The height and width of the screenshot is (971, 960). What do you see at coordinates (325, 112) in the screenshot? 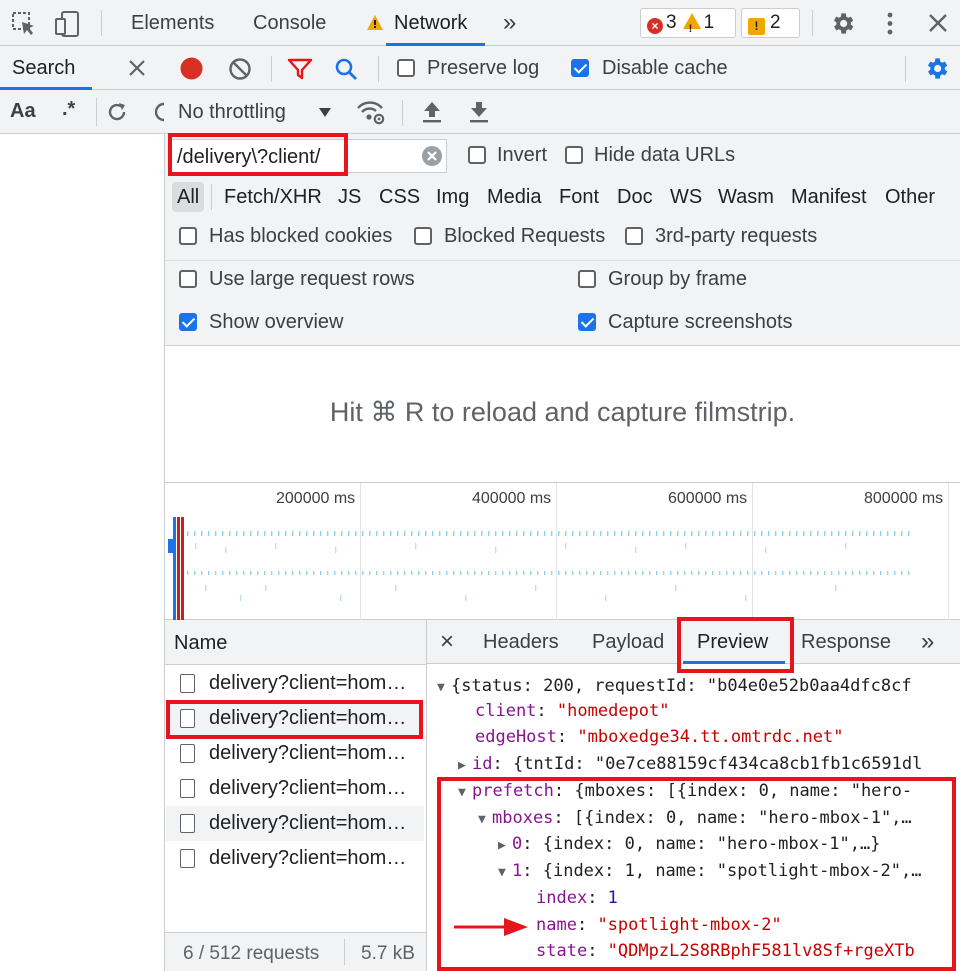
I see `chevron-down-icon` at bounding box center [325, 112].